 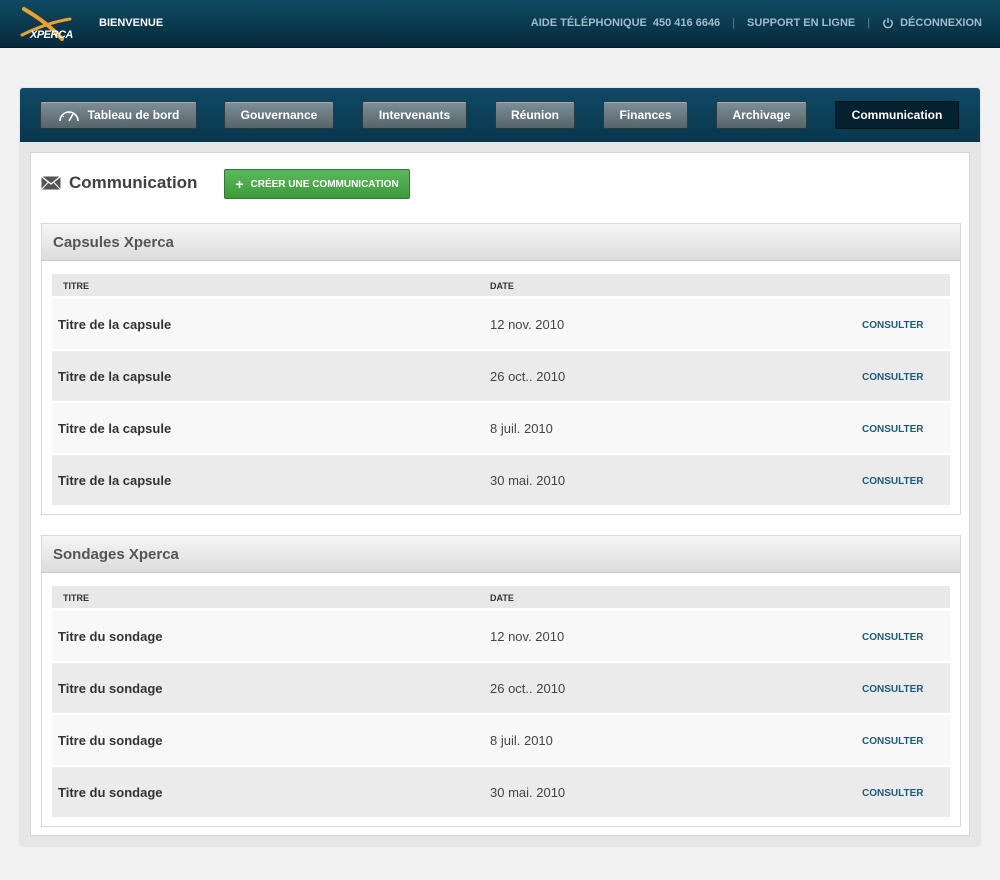 I want to click on tab-communication: Communication, so click(x=897, y=115).